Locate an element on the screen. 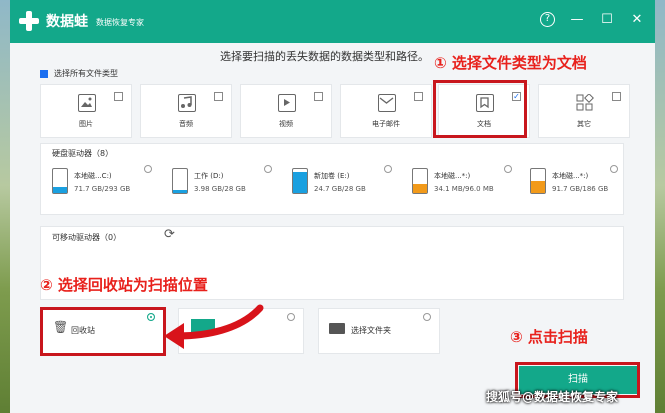 The width and height of the screenshot is (665, 413). minimize-icon: — is located at coordinates (577, 20).